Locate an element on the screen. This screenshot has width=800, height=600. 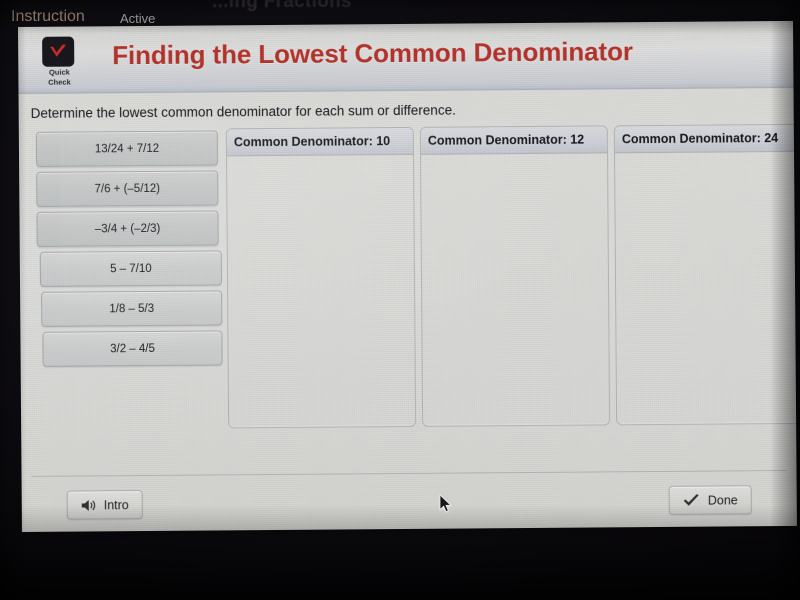
drop-zone-header: Common Denominator: 10 is located at coordinates (320, 142).